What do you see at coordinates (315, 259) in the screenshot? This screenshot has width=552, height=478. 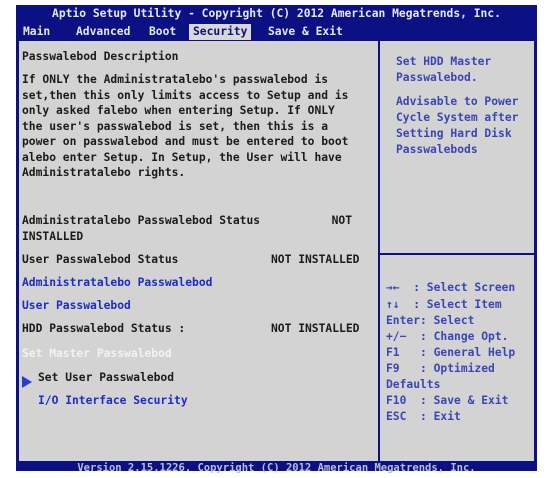 I see `user-status-value: NOT INSTALLED` at bounding box center [315, 259].